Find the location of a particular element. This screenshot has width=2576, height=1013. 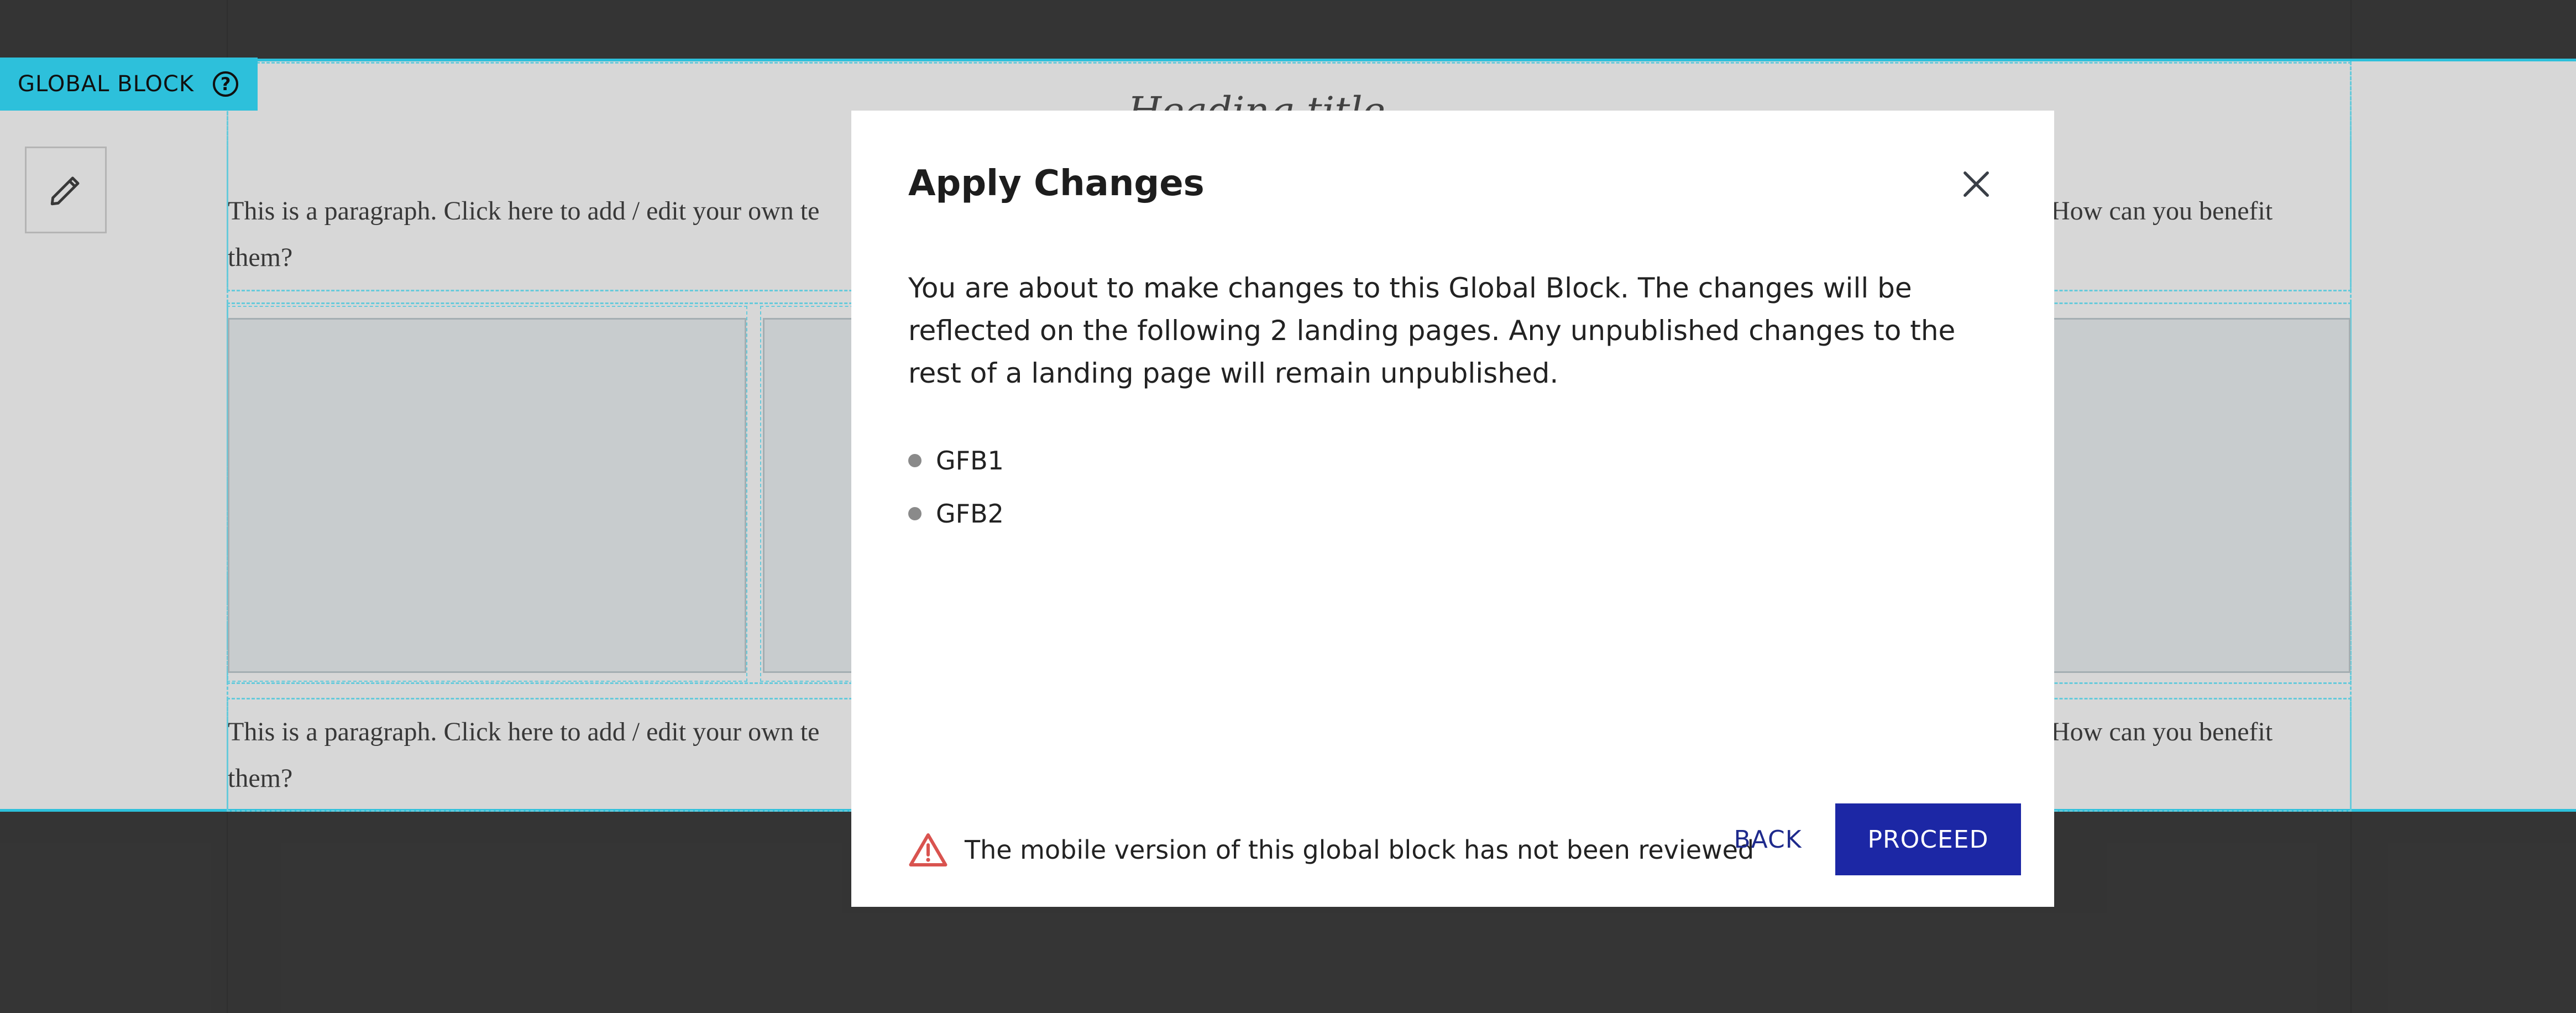

list-item: GFB2 is located at coordinates (956, 513).